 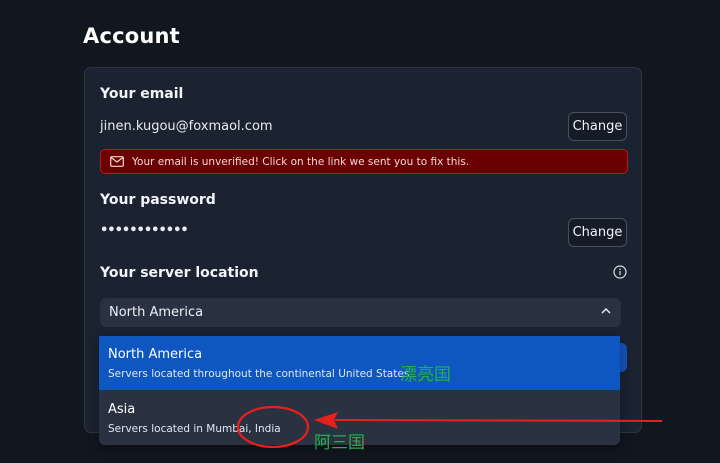 What do you see at coordinates (122, 409) in the screenshot?
I see `option-title: Asia` at bounding box center [122, 409].